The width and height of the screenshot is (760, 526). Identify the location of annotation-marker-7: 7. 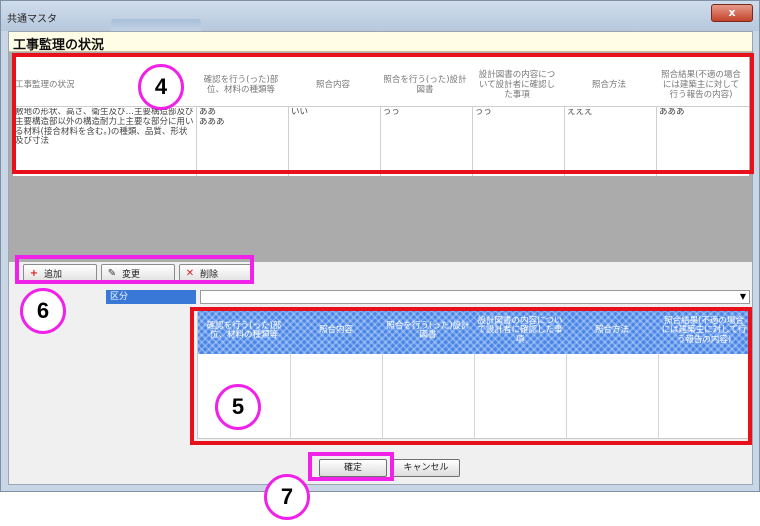
(287, 497).